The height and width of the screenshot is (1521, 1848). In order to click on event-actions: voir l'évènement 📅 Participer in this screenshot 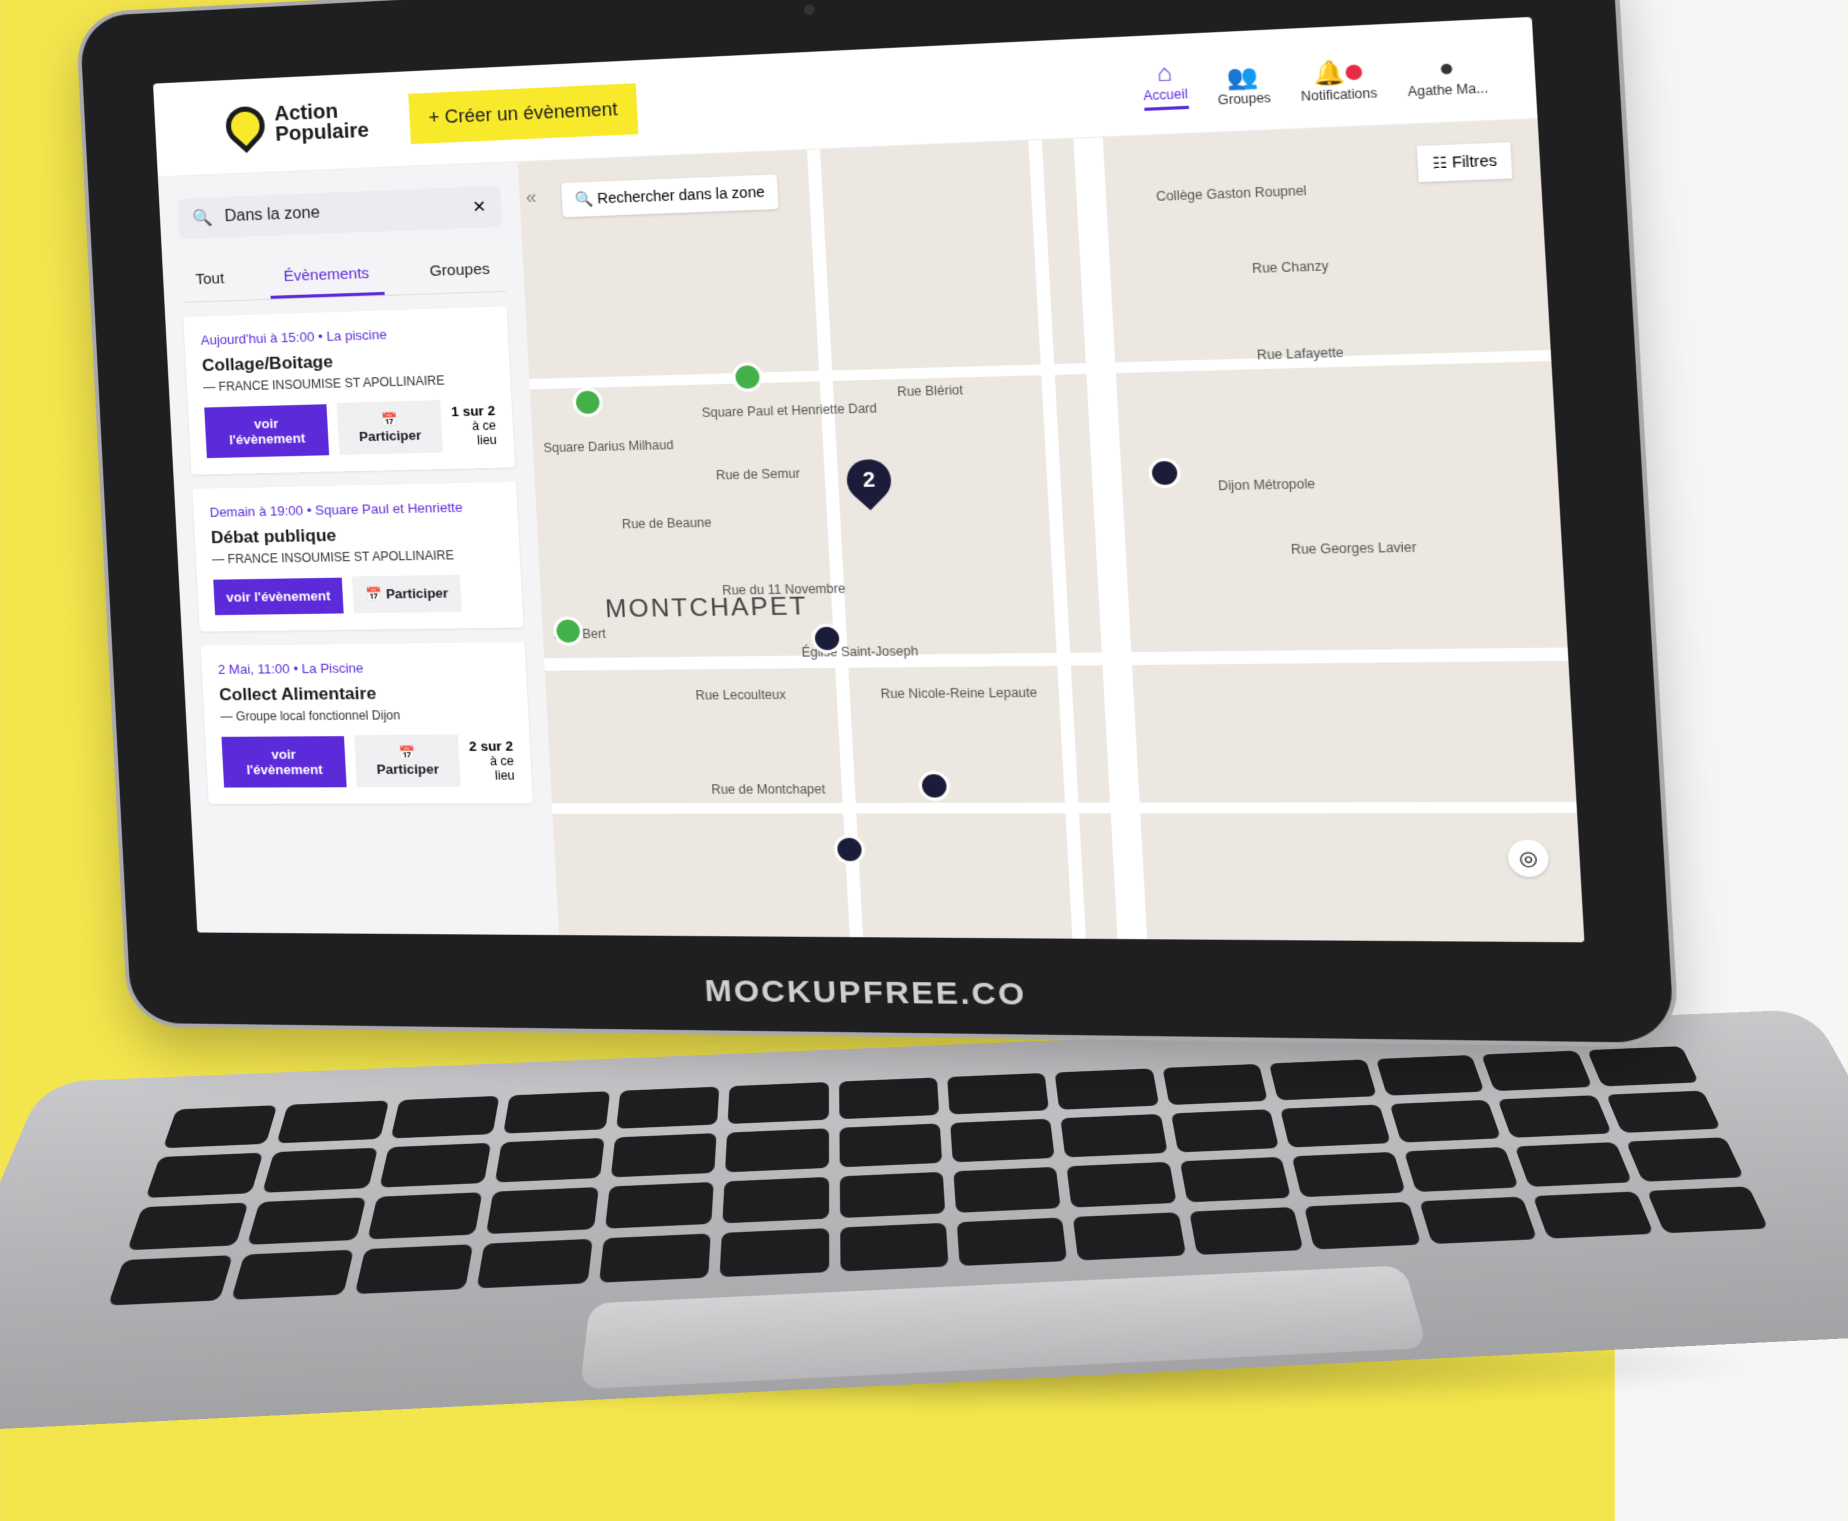, I will do `click(359, 594)`.